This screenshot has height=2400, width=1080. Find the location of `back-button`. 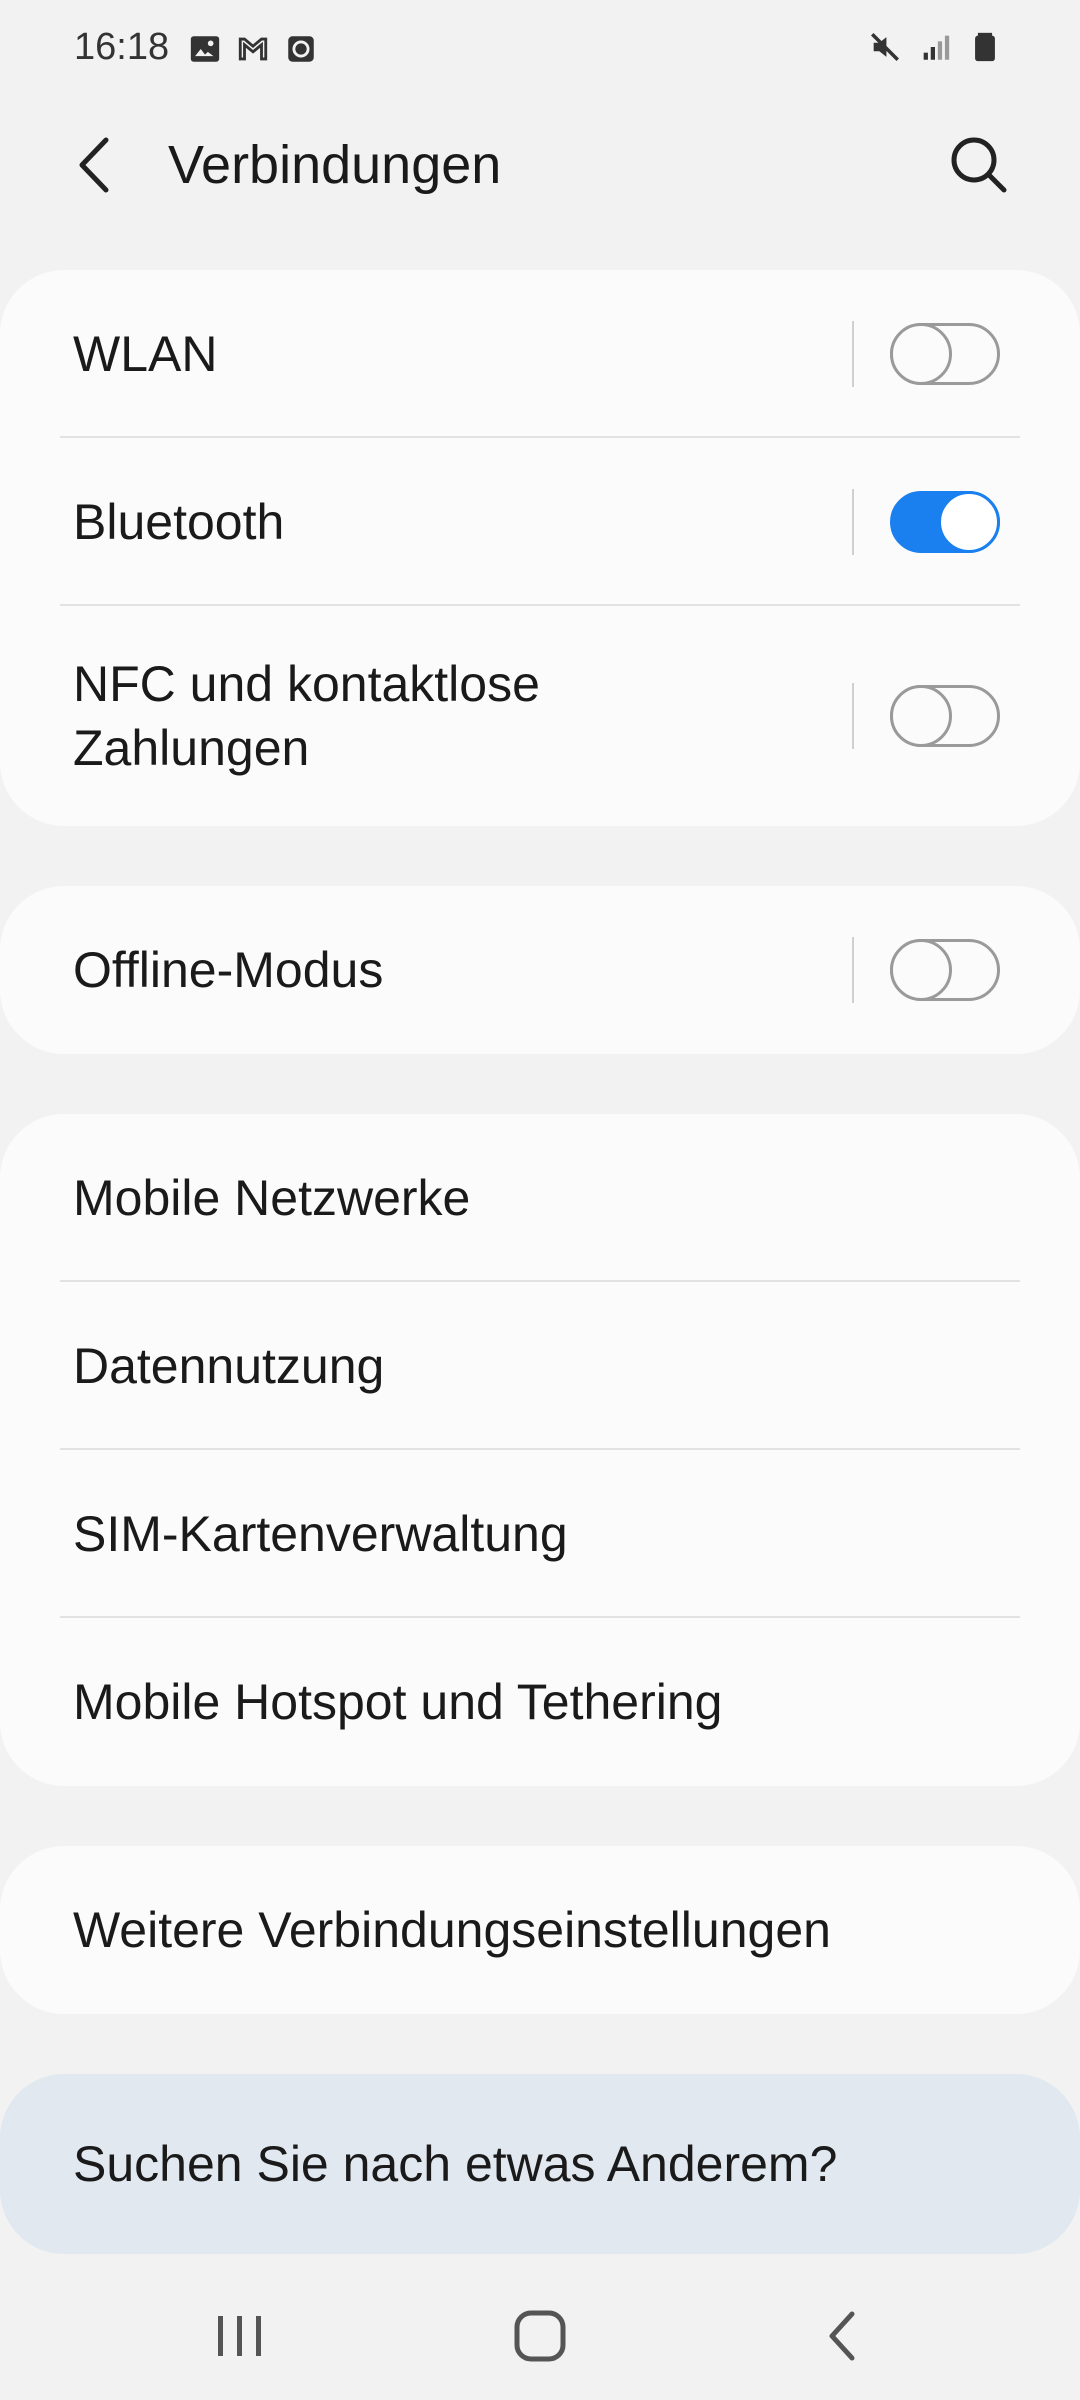

back-button is located at coordinates (96, 165).